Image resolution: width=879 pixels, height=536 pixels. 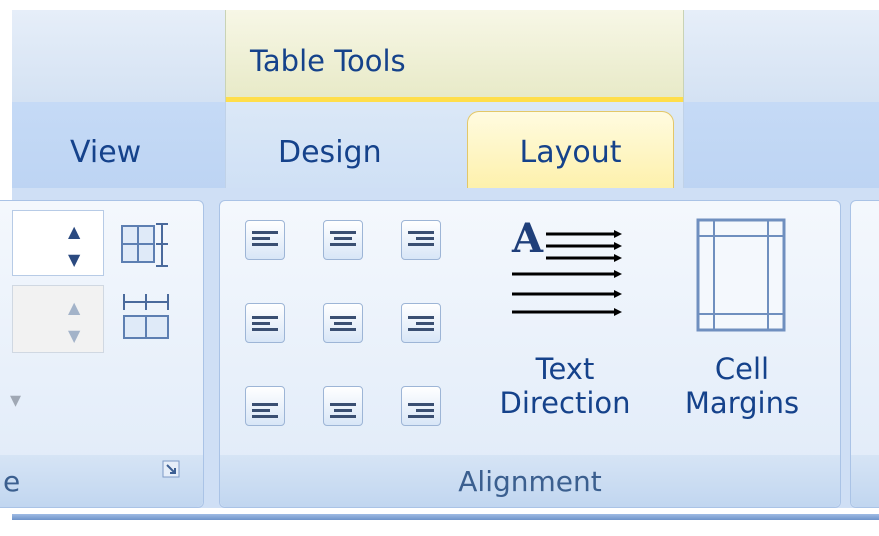 What do you see at coordinates (265, 323) in the screenshot?
I see `align-center-left-button` at bounding box center [265, 323].